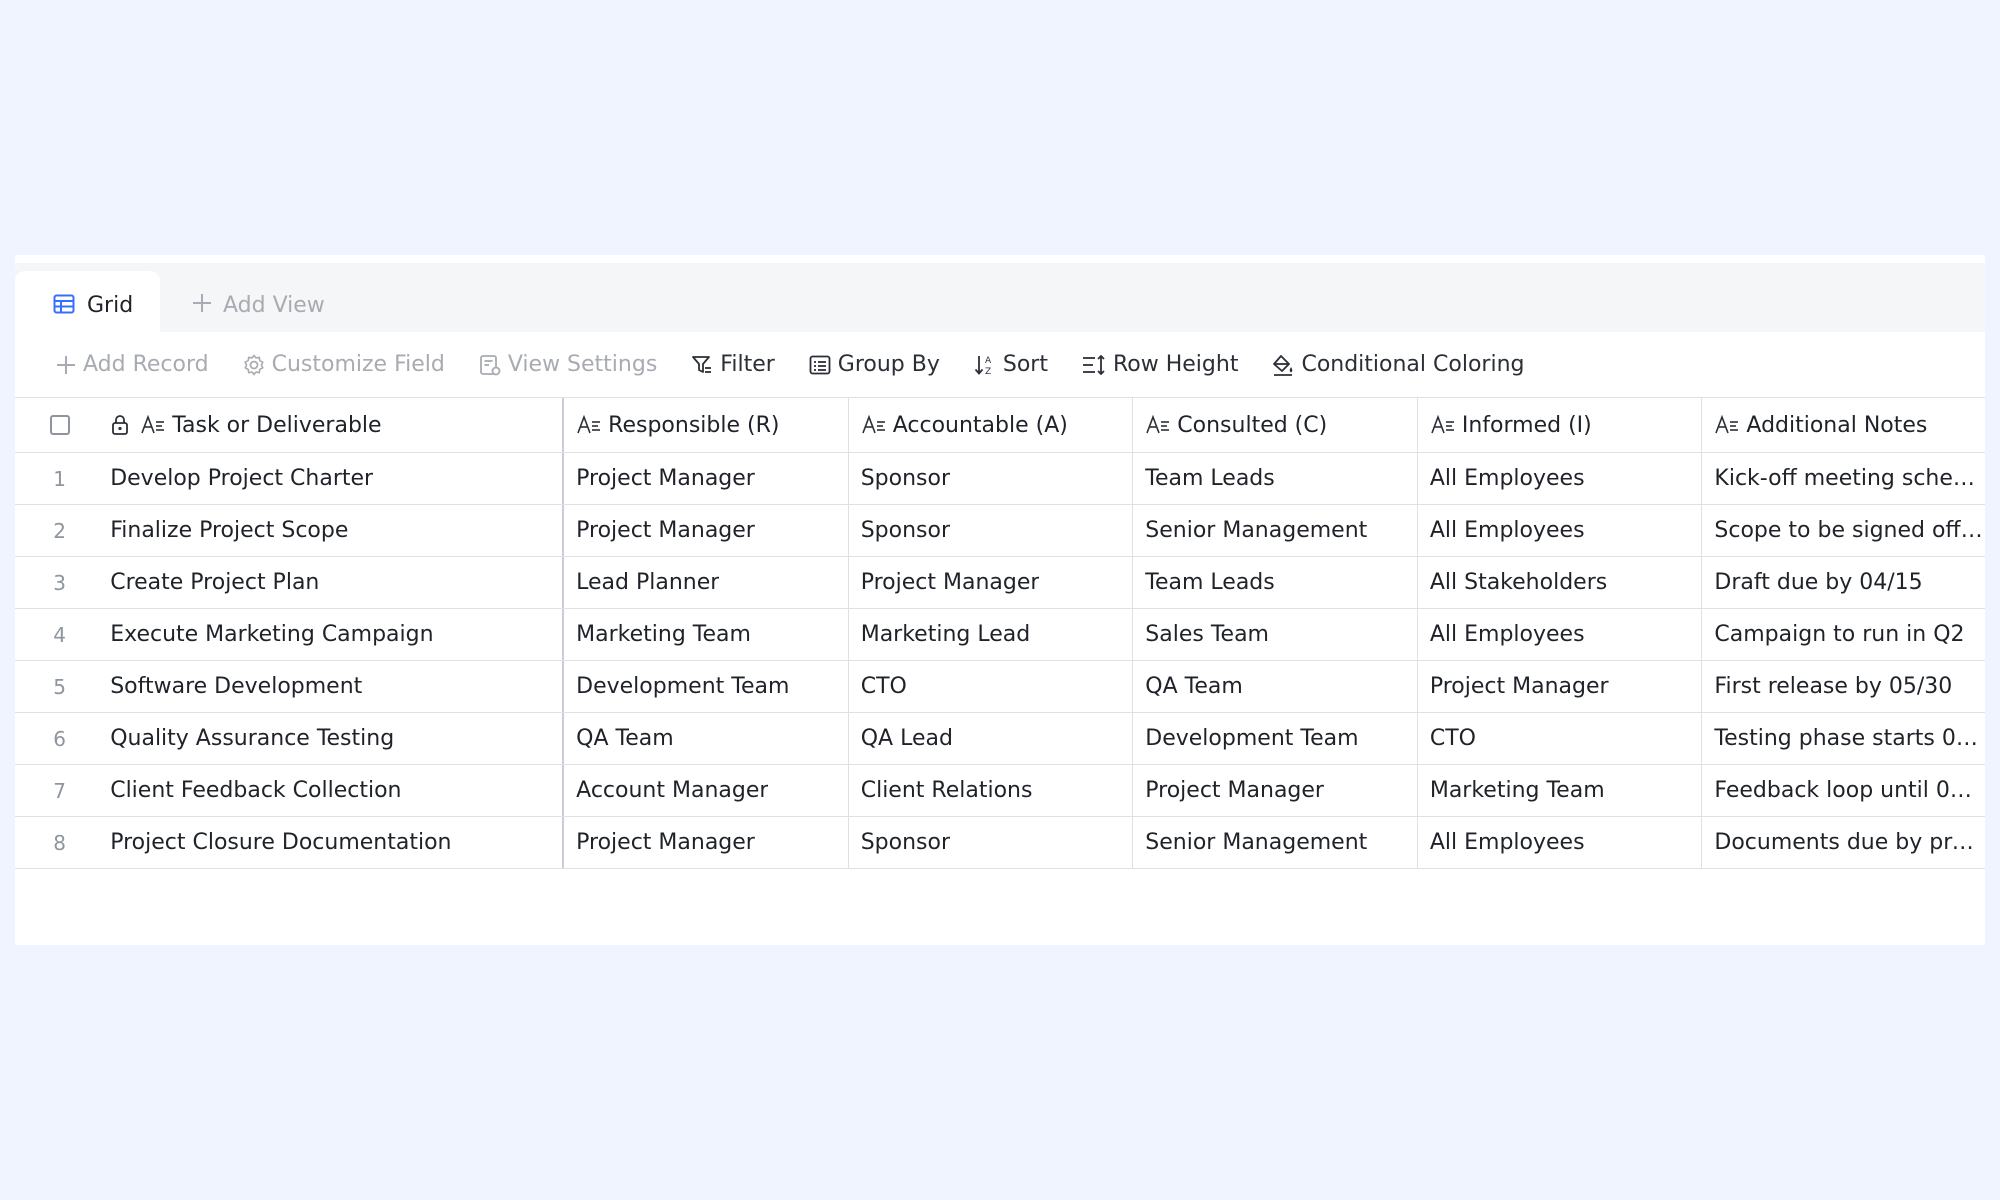 The height and width of the screenshot is (1200, 2000). Describe the element at coordinates (334, 478) in the screenshot. I see `cell-task: Develop Project Charter` at that location.